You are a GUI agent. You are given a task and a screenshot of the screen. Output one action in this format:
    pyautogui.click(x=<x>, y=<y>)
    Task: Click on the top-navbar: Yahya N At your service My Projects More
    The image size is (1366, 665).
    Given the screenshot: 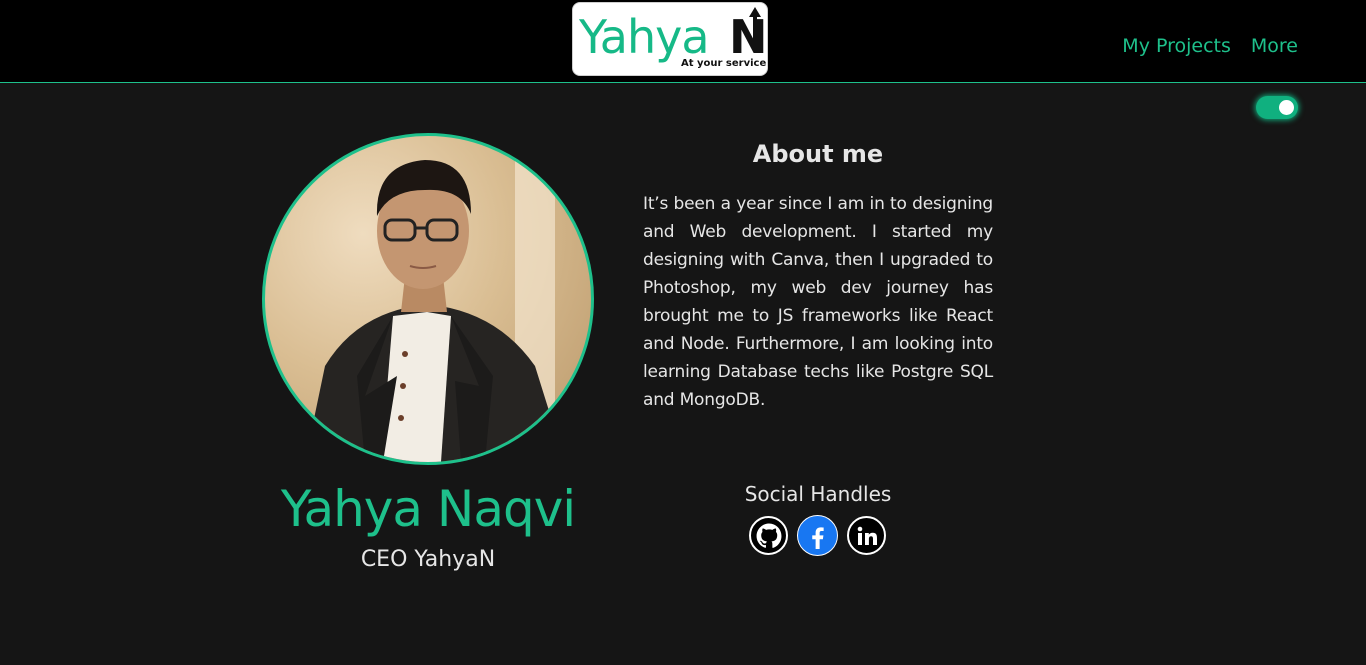 What is the action you would take?
    pyautogui.click(x=683, y=41)
    